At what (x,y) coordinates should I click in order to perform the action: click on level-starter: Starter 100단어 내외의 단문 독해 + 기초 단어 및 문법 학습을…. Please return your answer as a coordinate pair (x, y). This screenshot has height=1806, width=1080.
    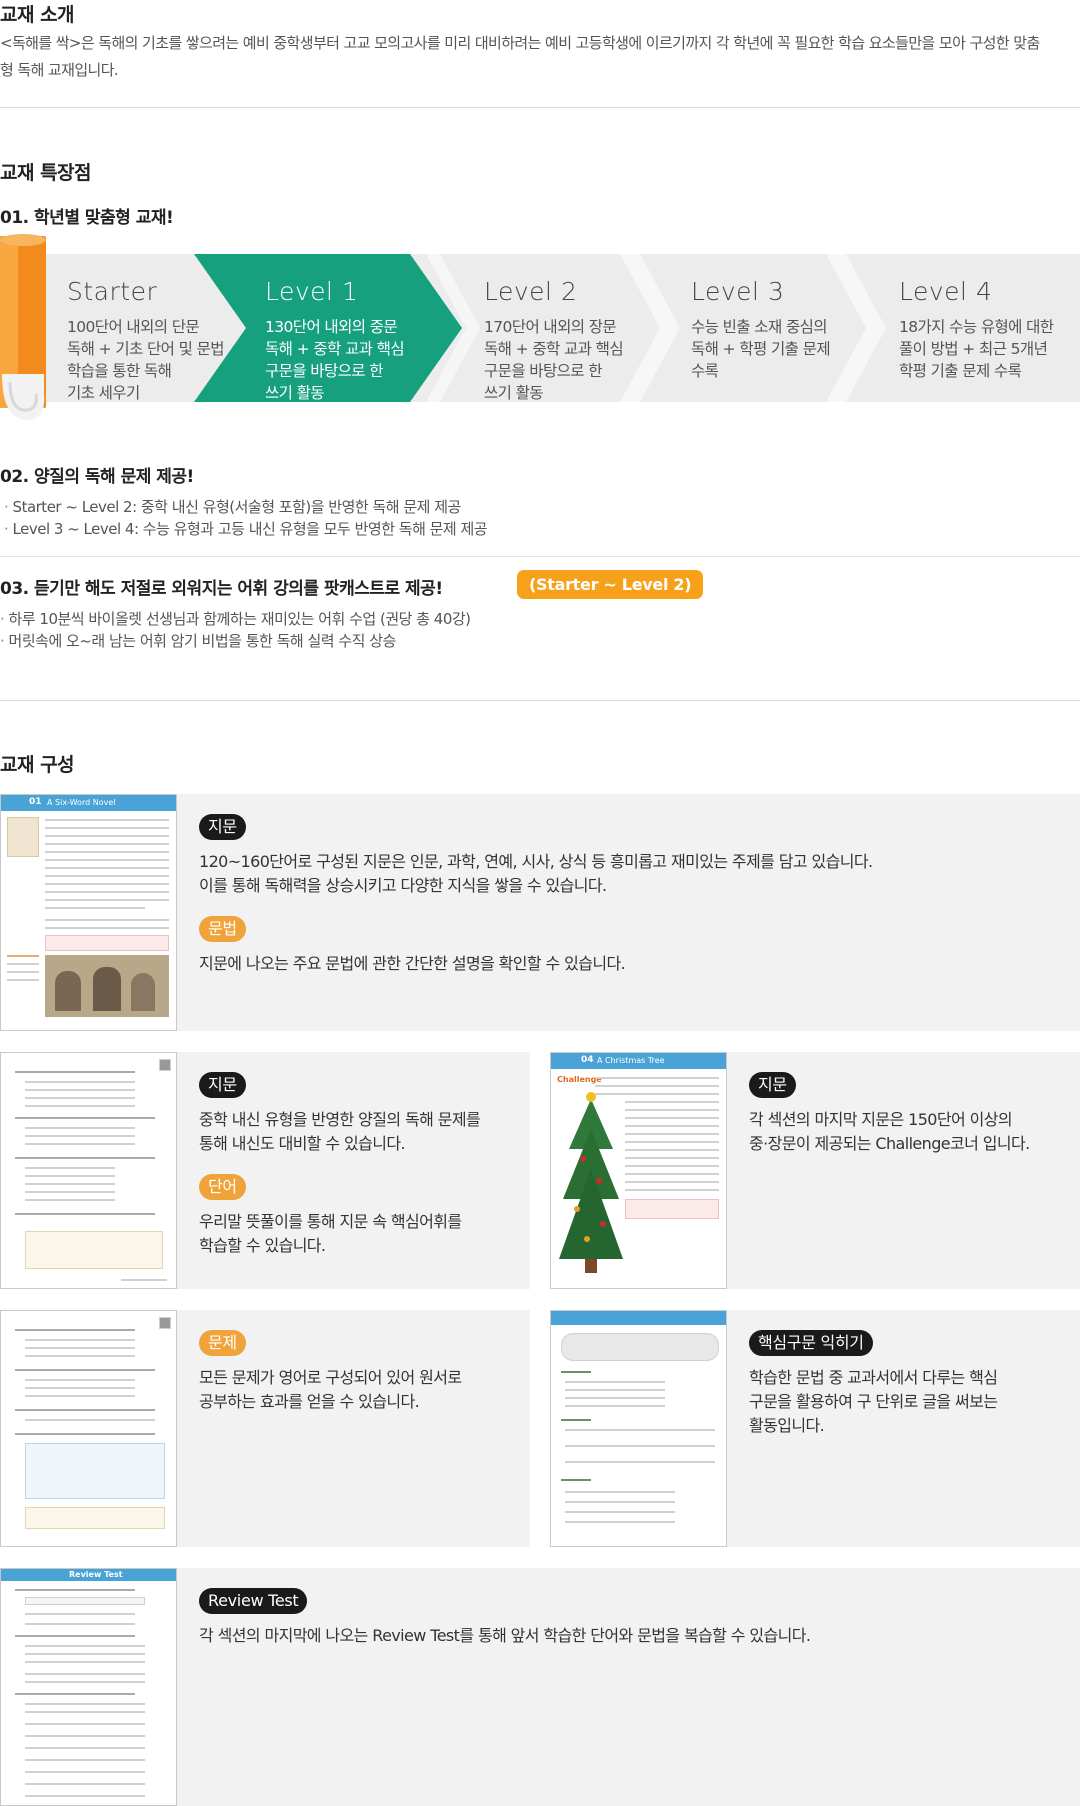
    Looking at the image, I should click on (146, 340).